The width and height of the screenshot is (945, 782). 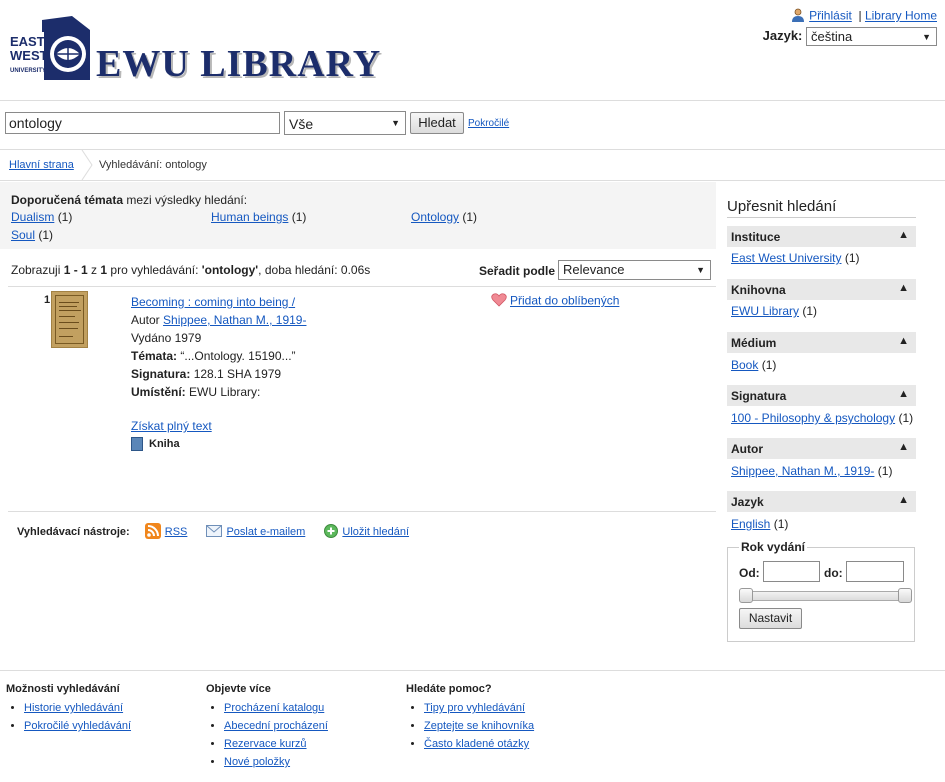 What do you see at coordinates (301, 124) in the screenshot?
I see `search-scope-value: Vše` at bounding box center [301, 124].